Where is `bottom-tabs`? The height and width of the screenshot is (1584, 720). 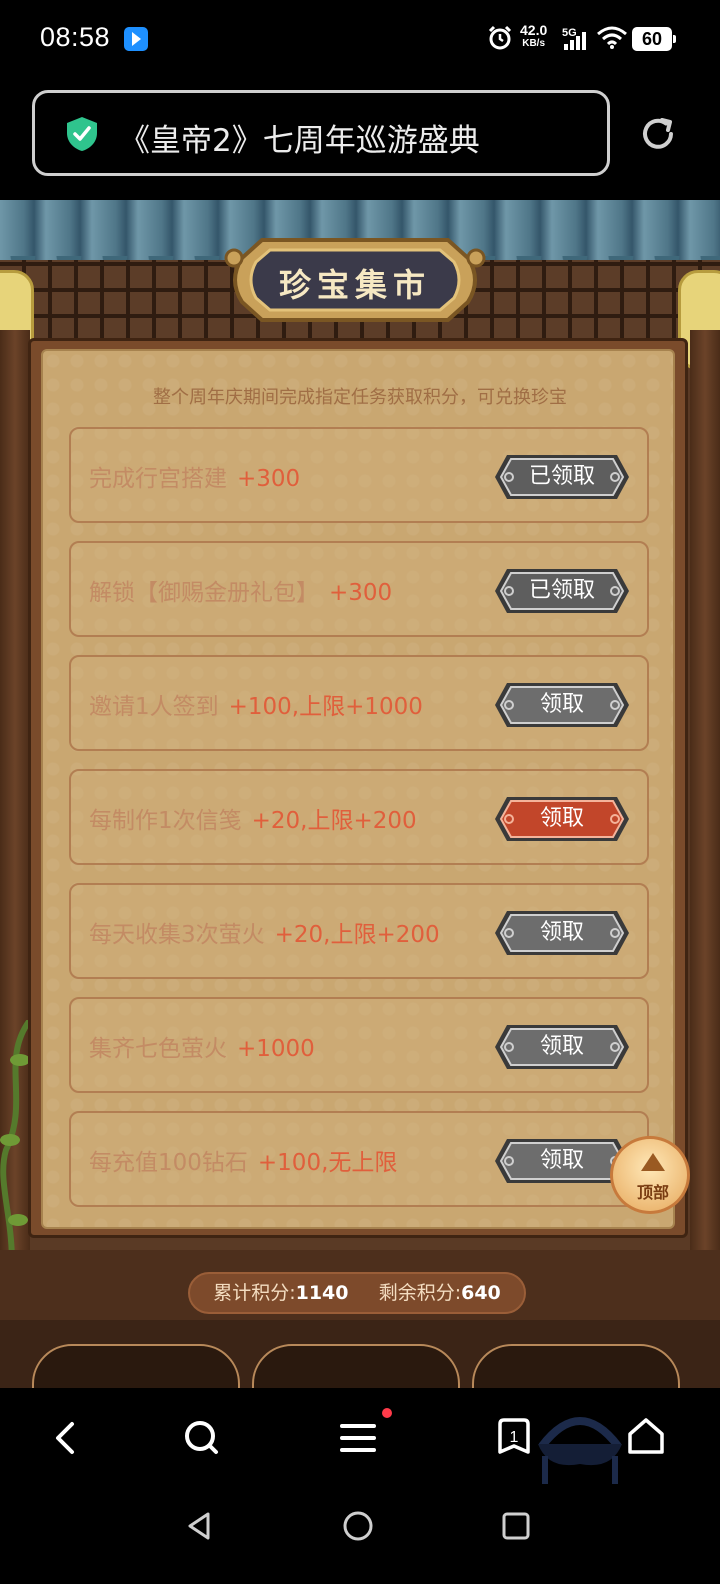 bottom-tabs is located at coordinates (360, 1354).